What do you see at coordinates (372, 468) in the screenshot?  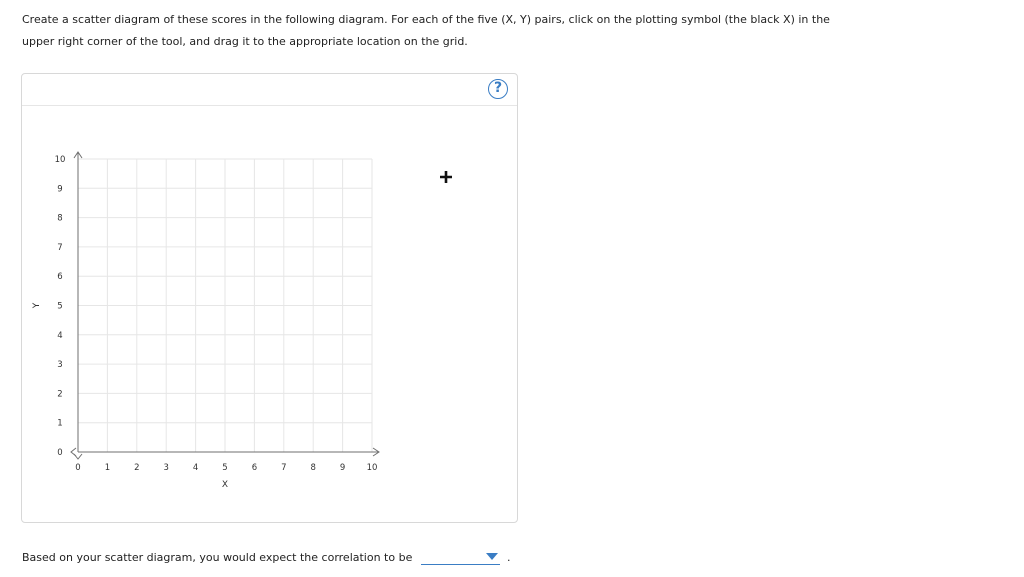 I see `x-tick-label: 10` at bounding box center [372, 468].